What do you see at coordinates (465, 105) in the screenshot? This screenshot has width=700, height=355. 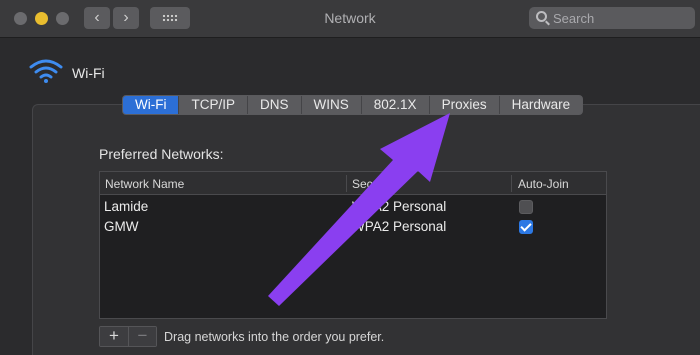 I see `tab-proxies: Proxies` at bounding box center [465, 105].